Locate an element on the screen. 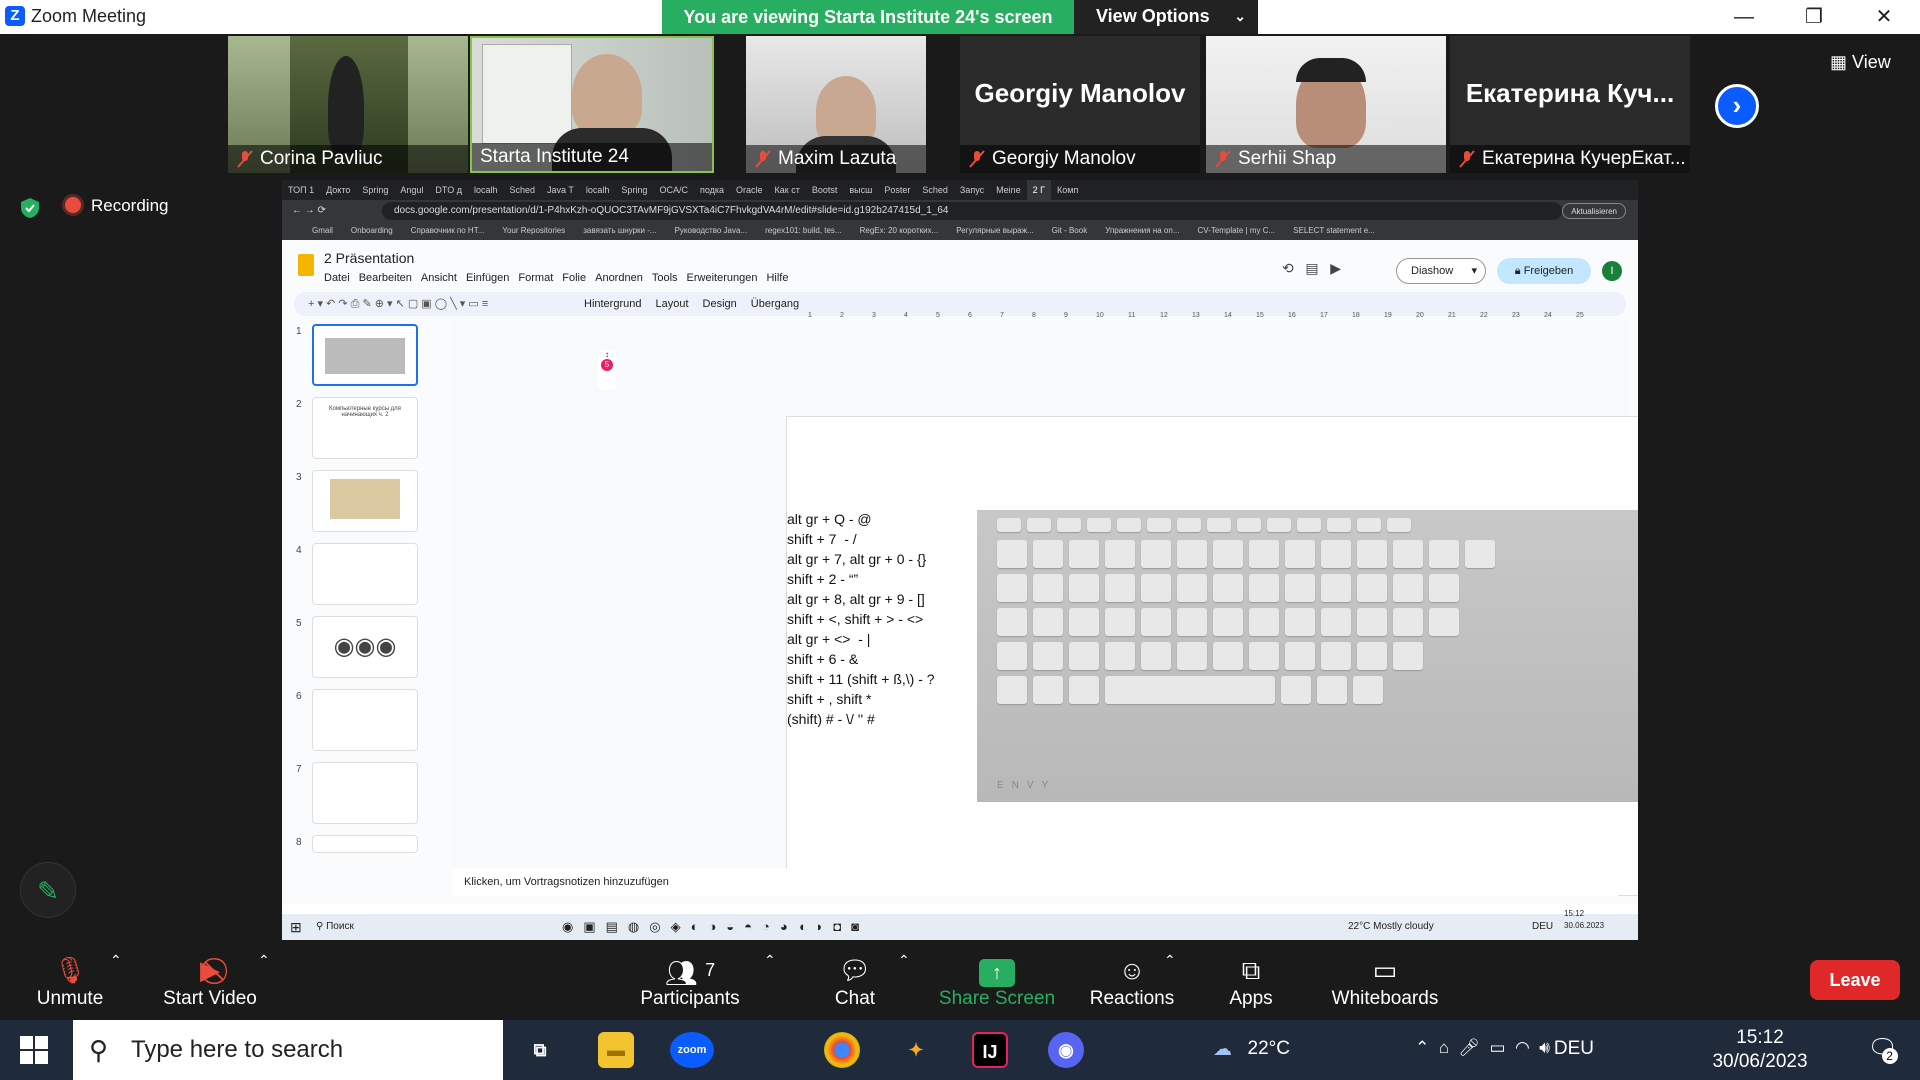 The height and width of the screenshot is (1080, 1920). participants-button: 👥︎ 7 Participants is located at coordinates (690, 981).